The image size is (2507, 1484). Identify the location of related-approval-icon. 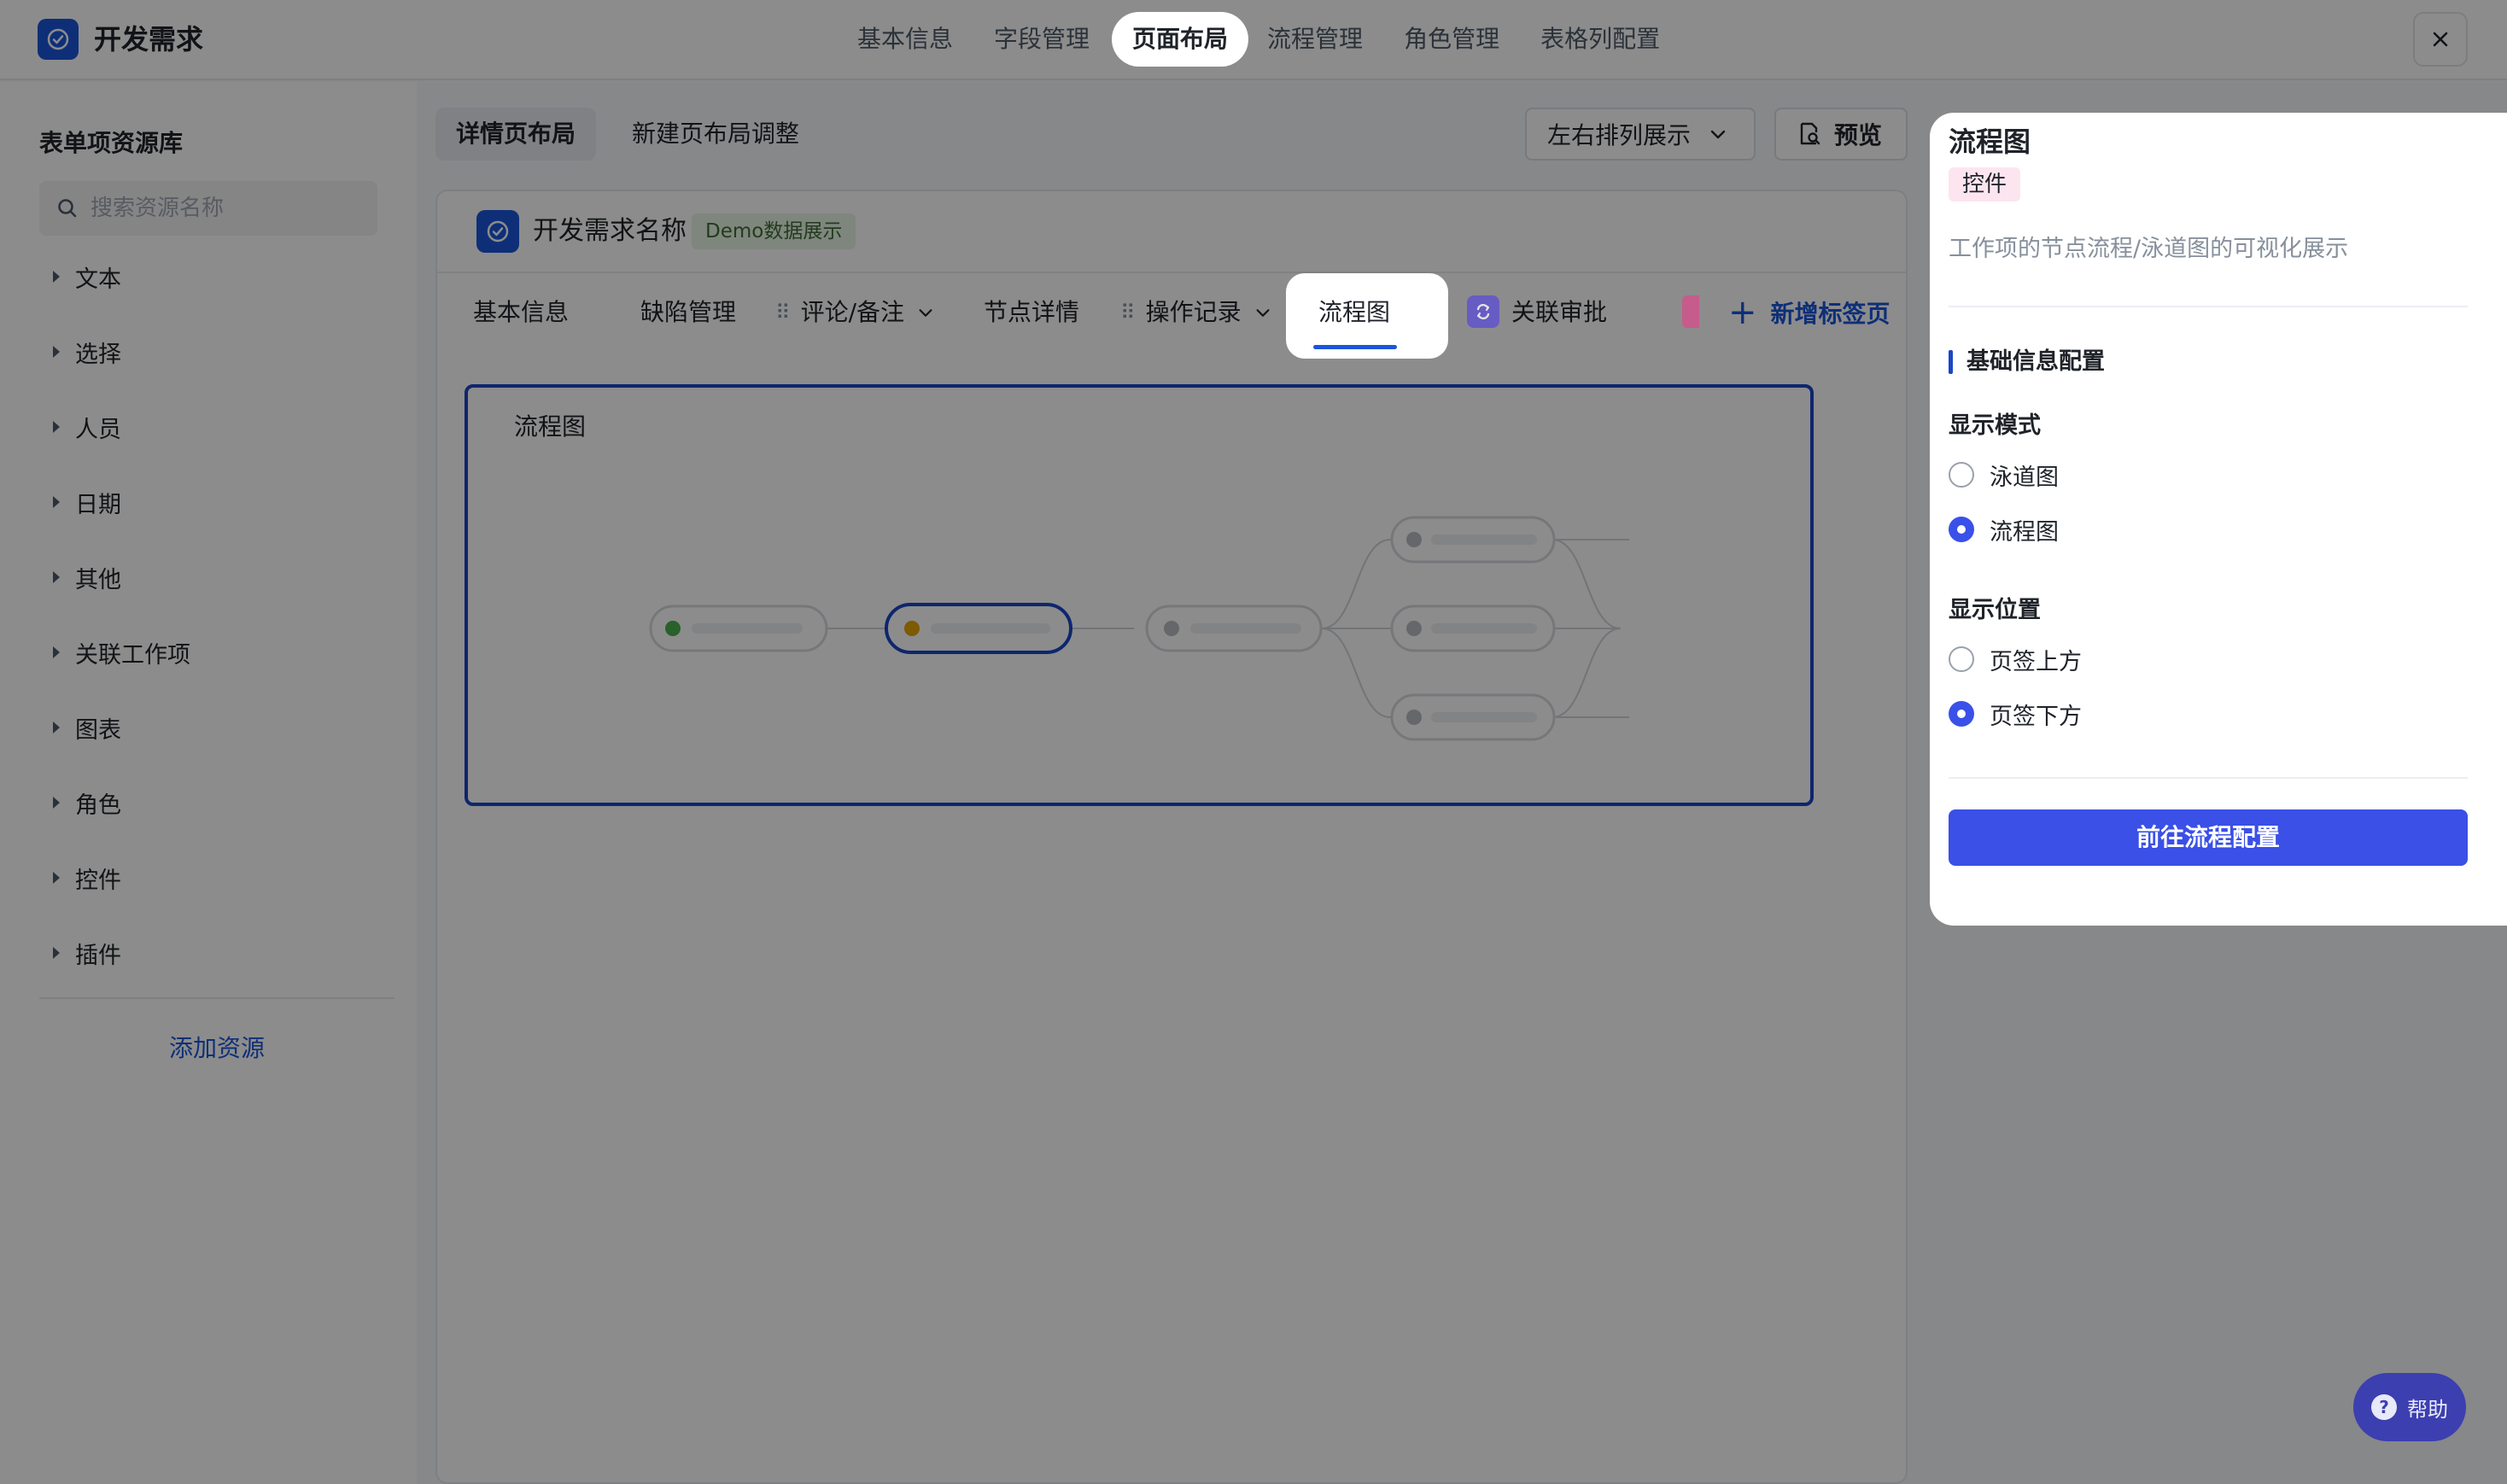
(1483, 312).